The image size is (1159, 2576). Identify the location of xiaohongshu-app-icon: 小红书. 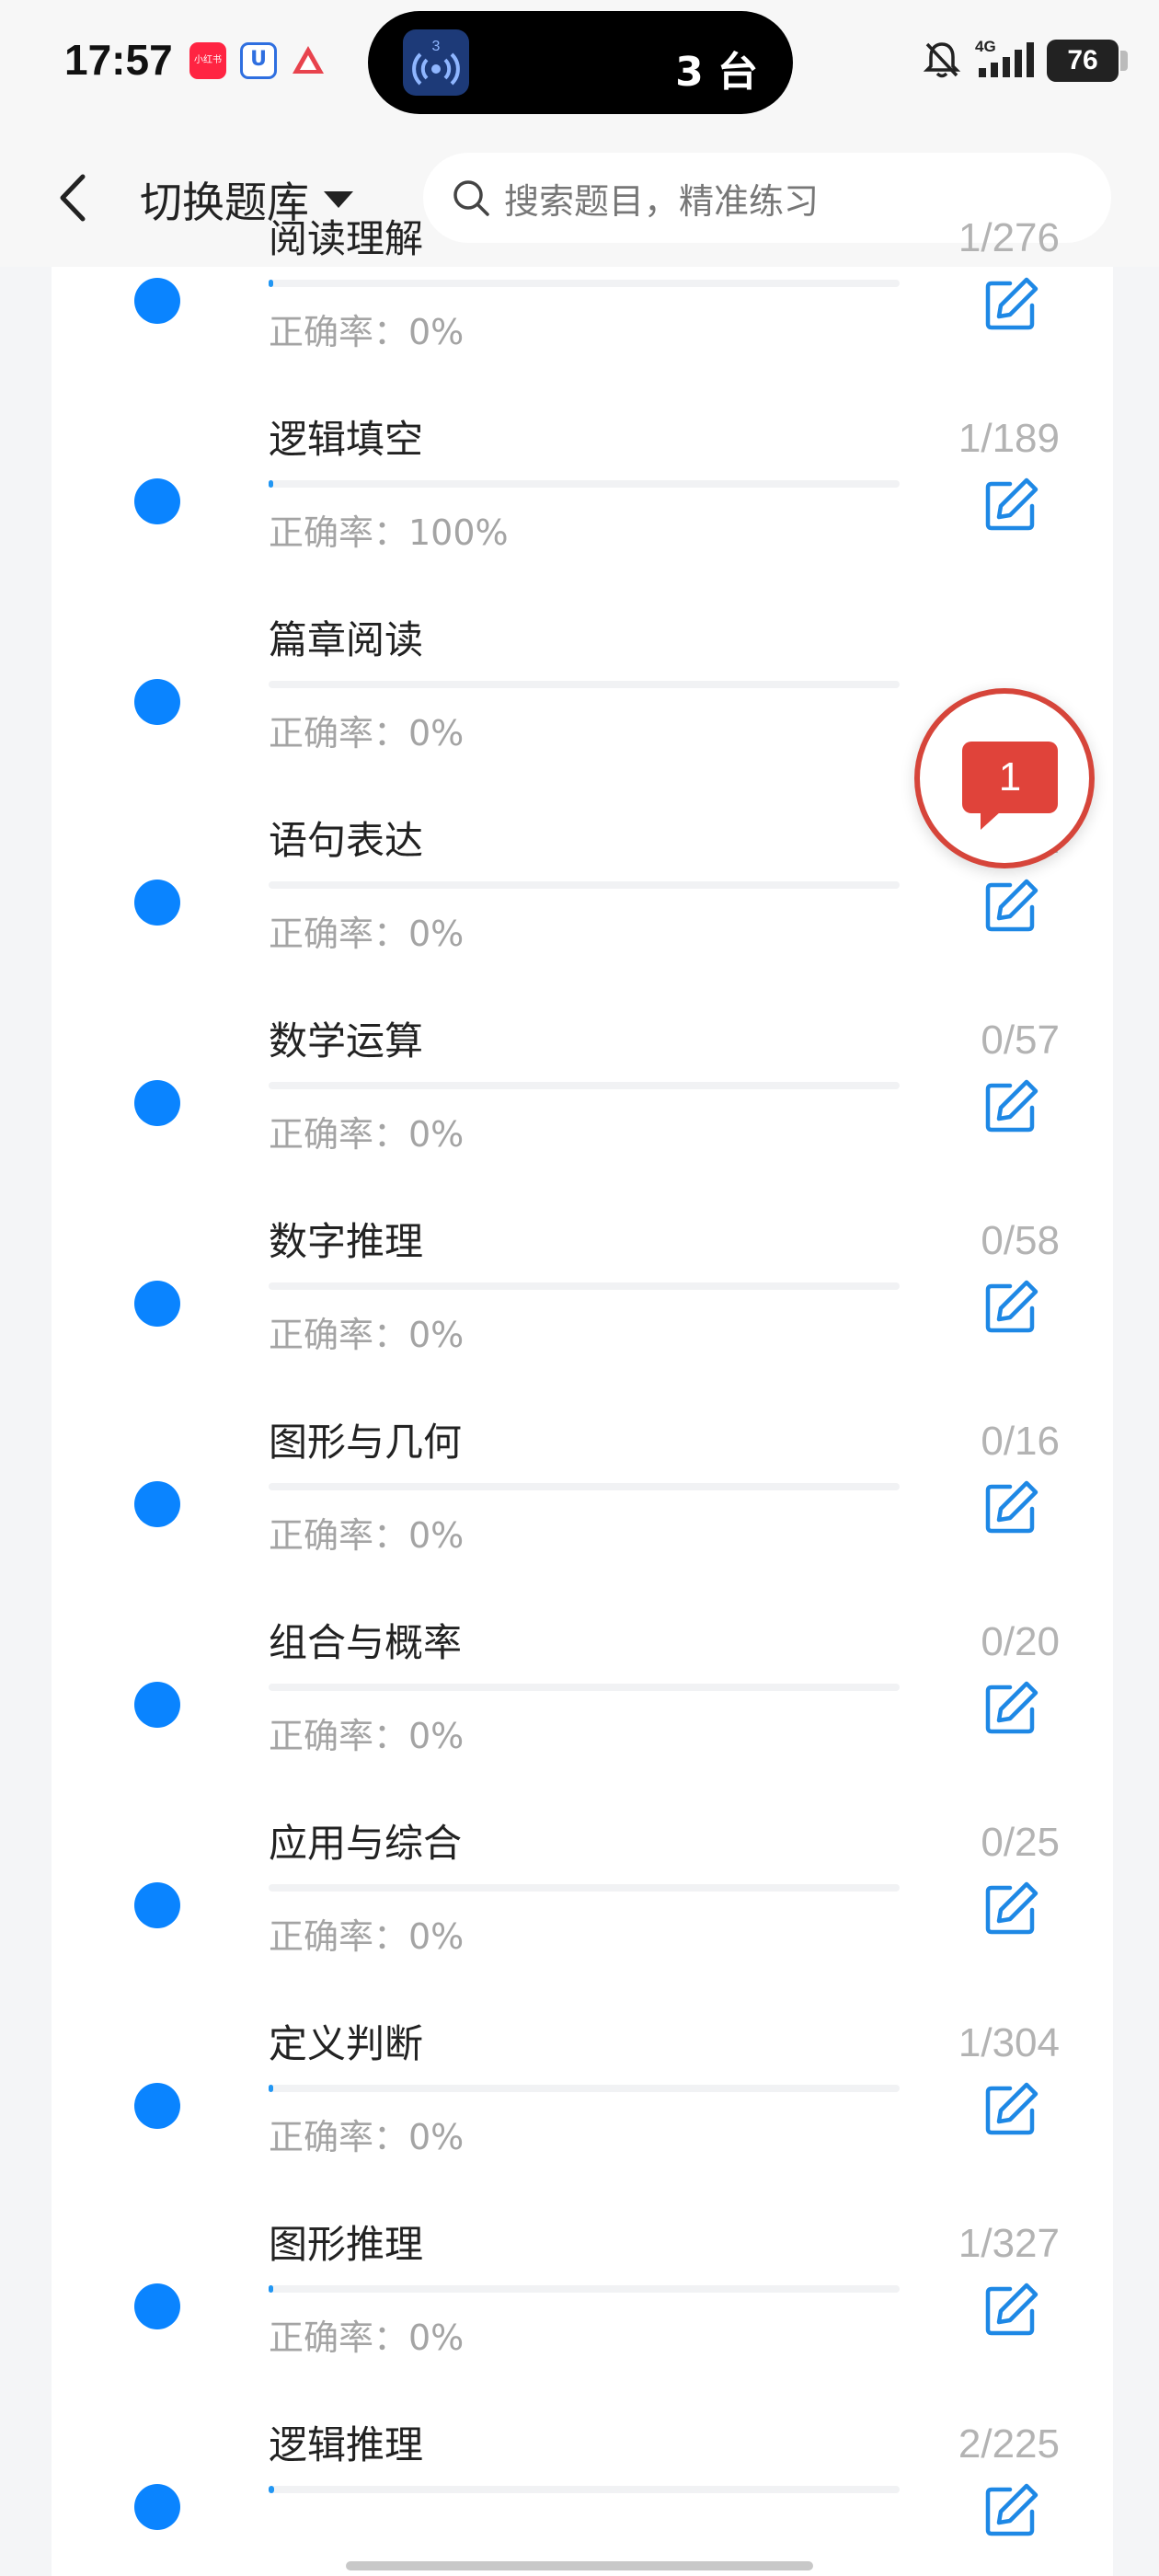
(207, 60).